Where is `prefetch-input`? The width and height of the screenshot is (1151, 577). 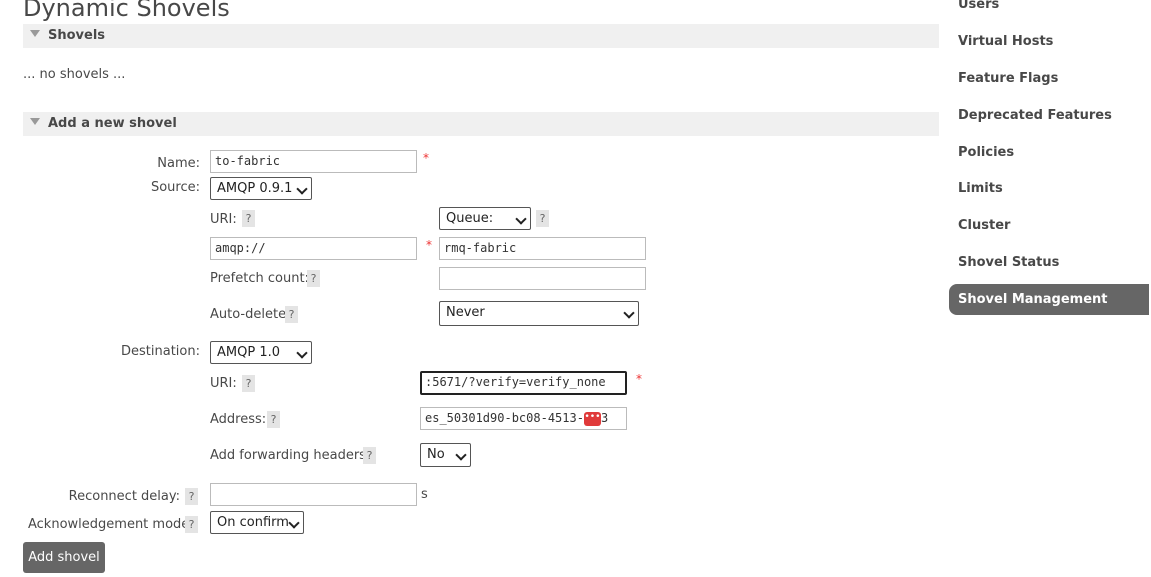
prefetch-input is located at coordinates (542, 278).